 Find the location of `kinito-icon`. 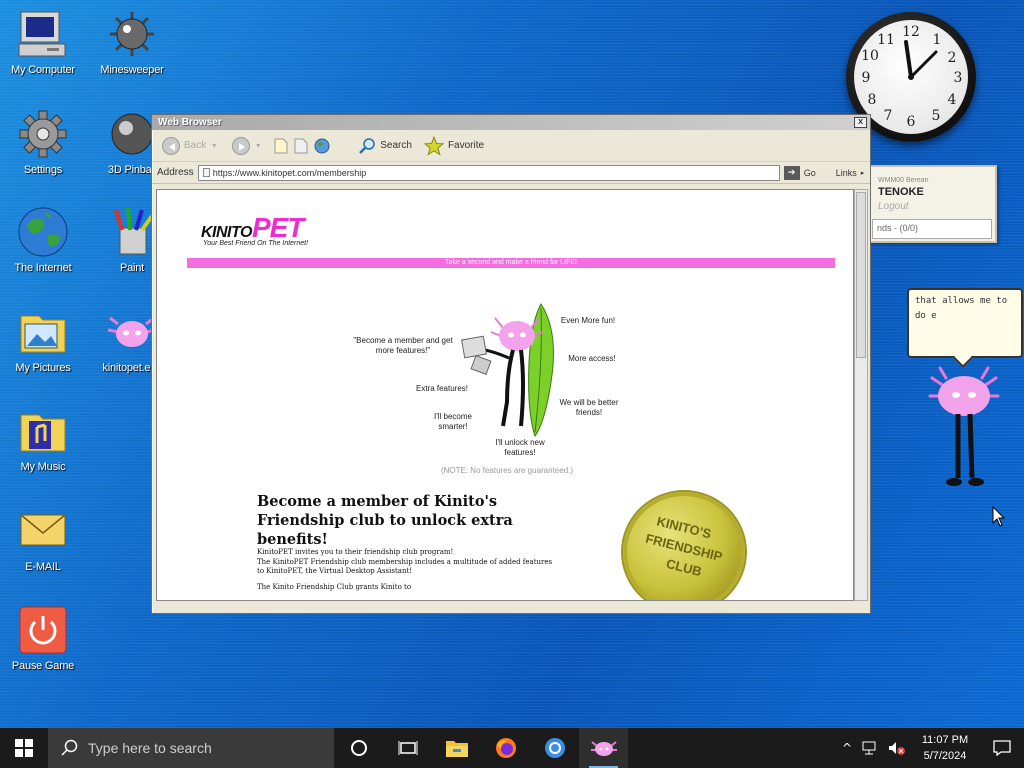

kinito-icon is located at coordinates (603, 748).